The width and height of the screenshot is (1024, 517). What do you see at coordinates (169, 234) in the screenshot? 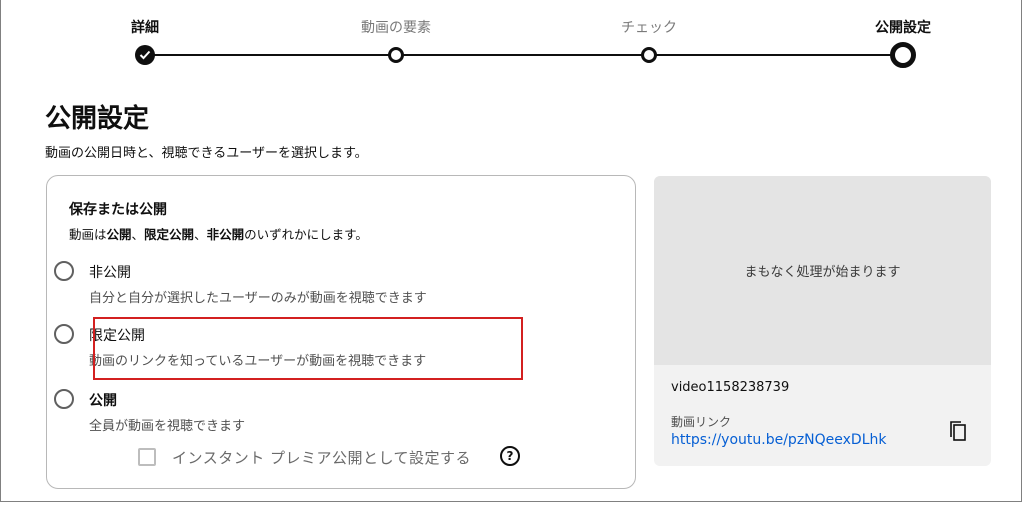
I see `desc-unlisted: 限定公開` at bounding box center [169, 234].